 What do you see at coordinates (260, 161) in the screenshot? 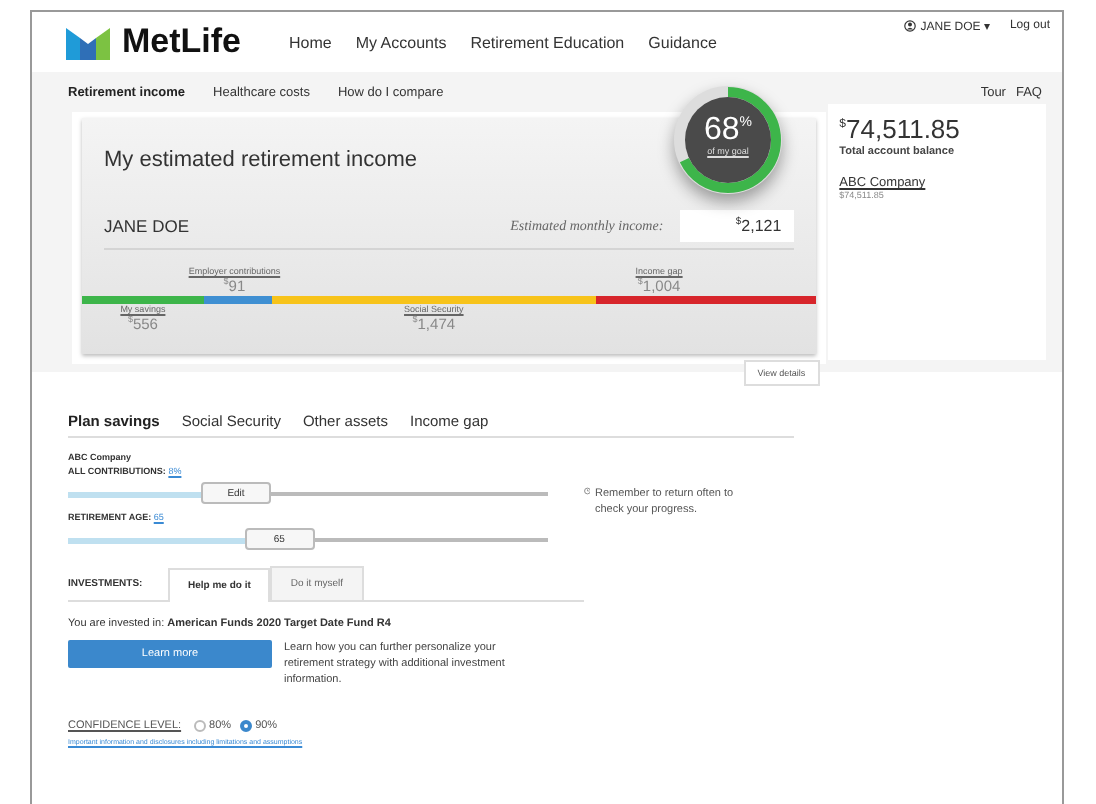
I see `card-title: My estimated retirement income` at bounding box center [260, 161].